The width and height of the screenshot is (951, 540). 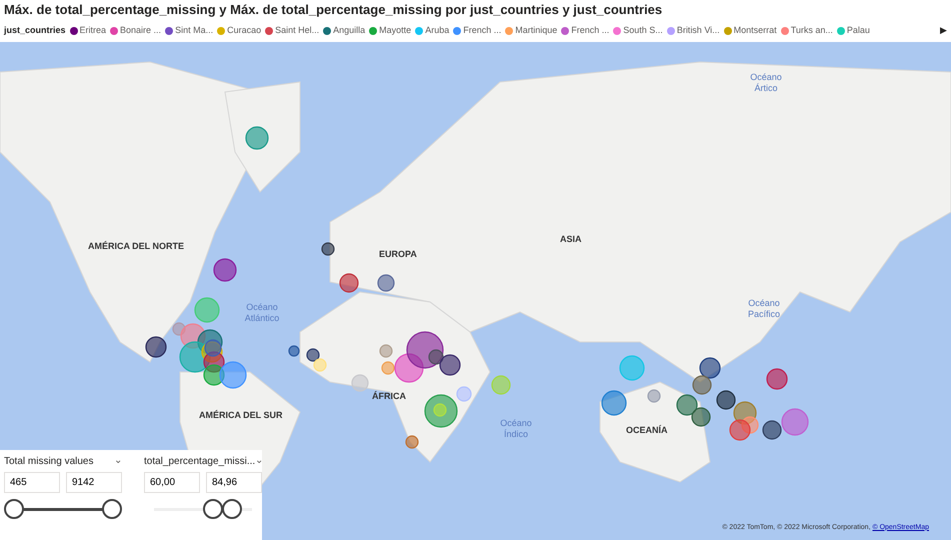 What do you see at coordinates (398, 254) in the screenshot?
I see `continent-label: EUROPA` at bounding box center [398, 254].